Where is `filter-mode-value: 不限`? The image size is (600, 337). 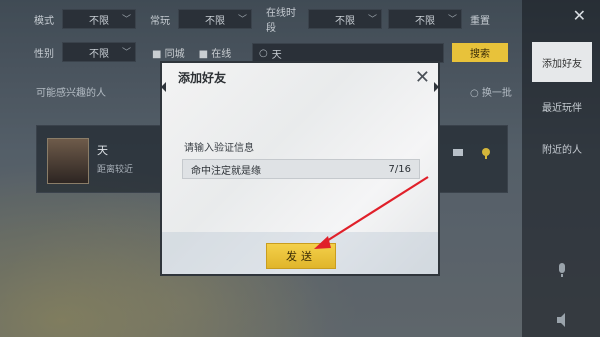
filter-mode-value: 不限 is located at coordinates (99, 21).